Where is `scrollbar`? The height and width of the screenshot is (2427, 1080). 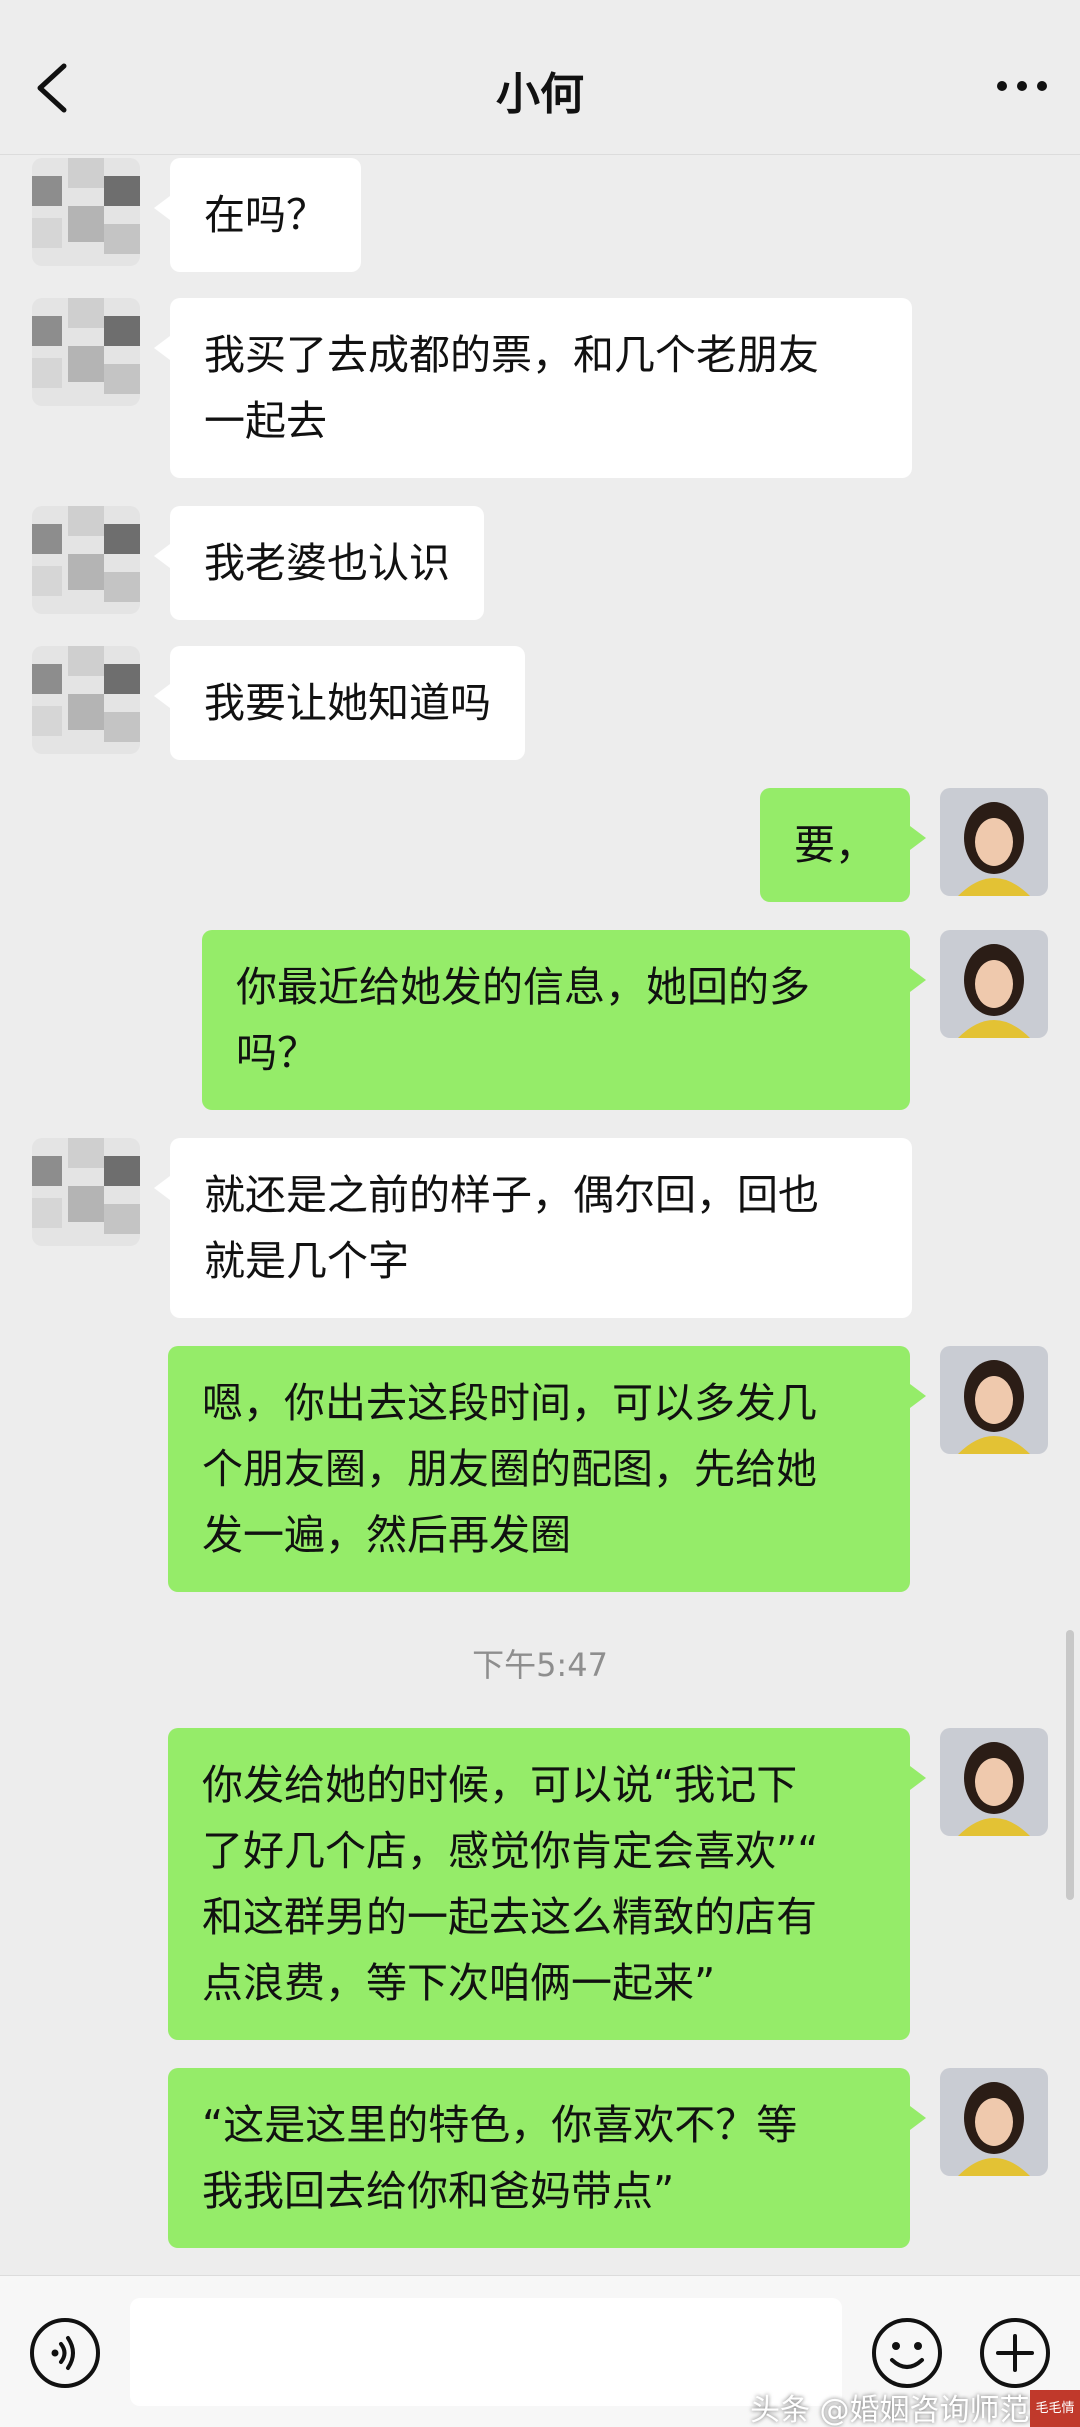 scrollbar is located at coordinates (1070, 1765).